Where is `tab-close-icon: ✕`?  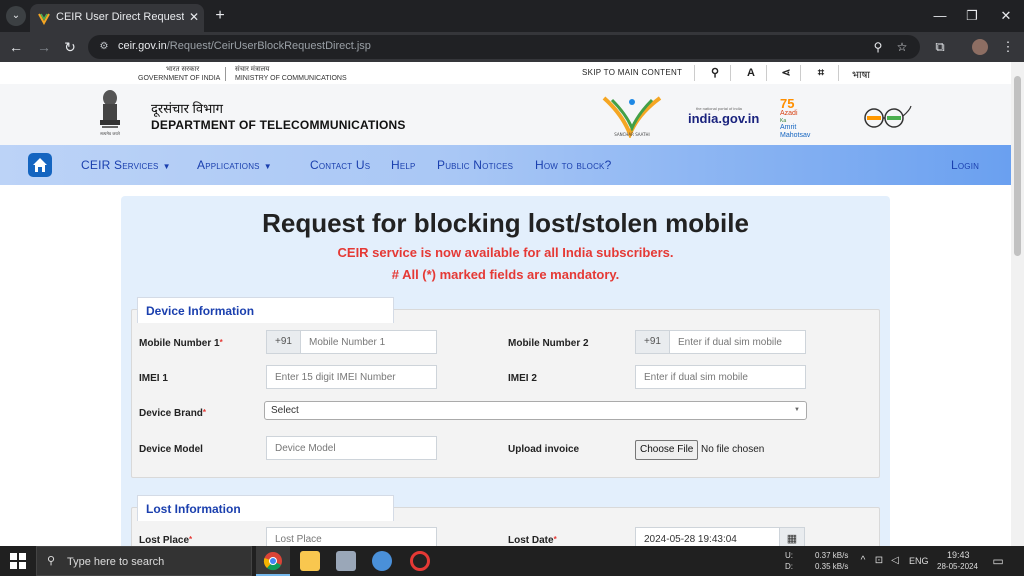
tab-close-icon: ✕ is located at coordinates (194, 17).